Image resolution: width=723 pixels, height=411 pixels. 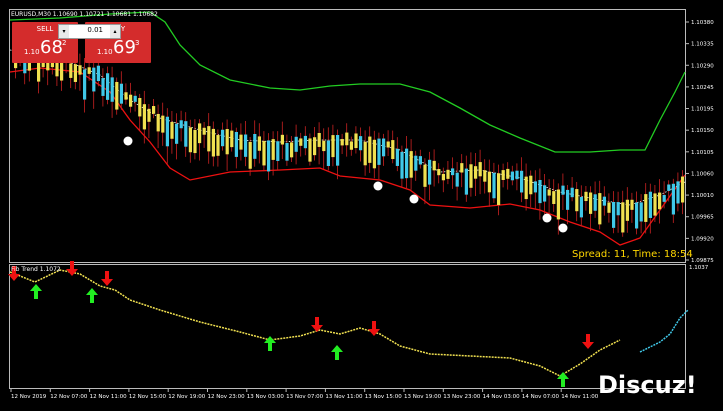 What do you see at coordinates (702, 45) in the screenshot?
I see `price-tick-label: 1.10335` at bounding box center [702, 45].